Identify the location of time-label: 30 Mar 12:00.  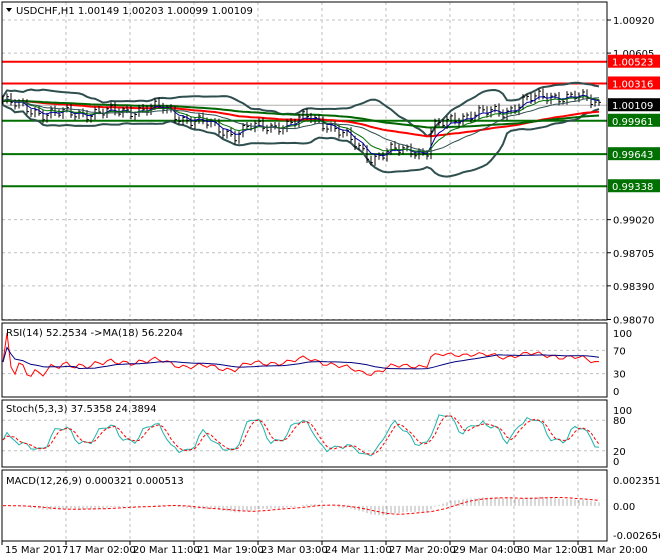
(550, 550).